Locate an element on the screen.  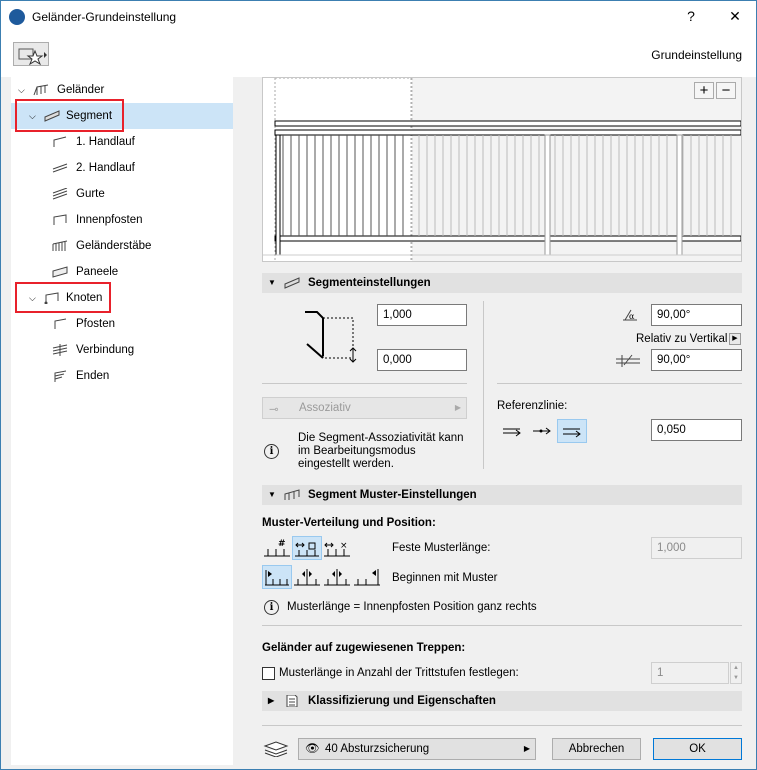
distribution-fixed-button: # is located at coordinates (277, 548).